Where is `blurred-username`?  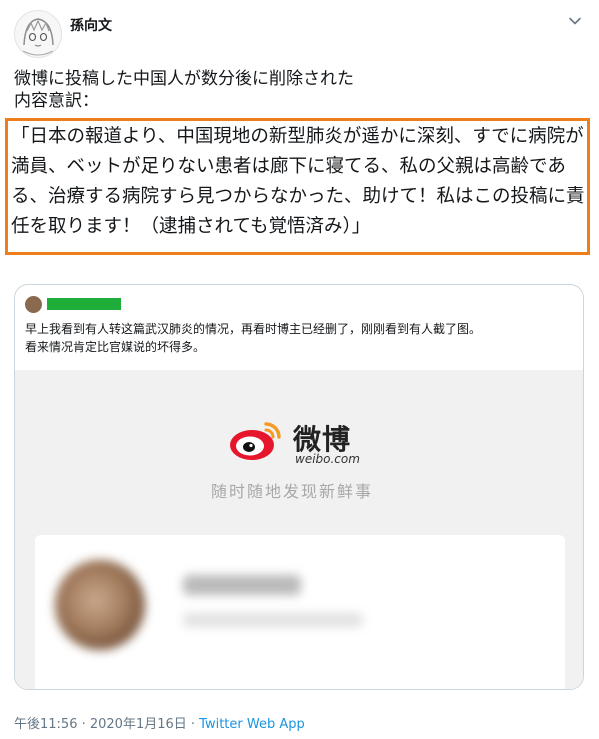 blurred-username is located at coordinates (242, 585).